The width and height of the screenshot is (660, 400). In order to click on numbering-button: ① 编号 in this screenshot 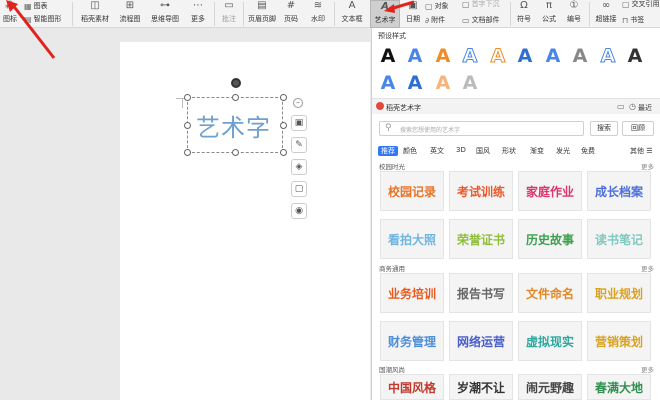, I will do `click(574, 14)`.